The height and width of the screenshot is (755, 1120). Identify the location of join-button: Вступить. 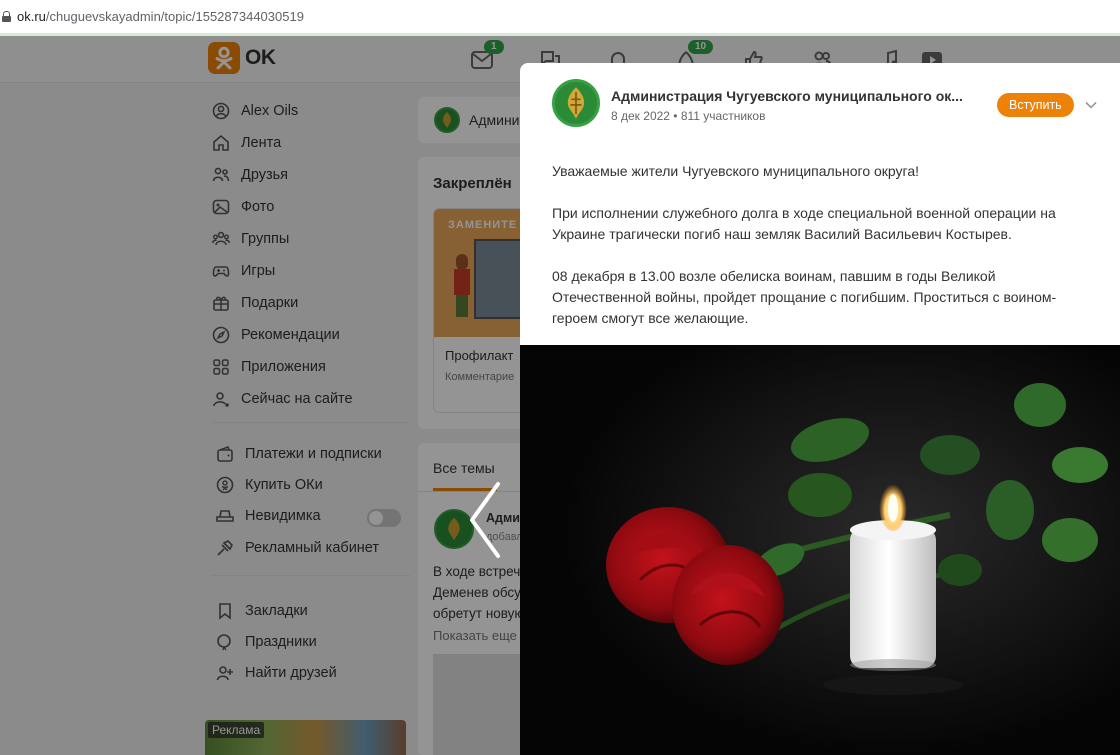
(1035, 105).